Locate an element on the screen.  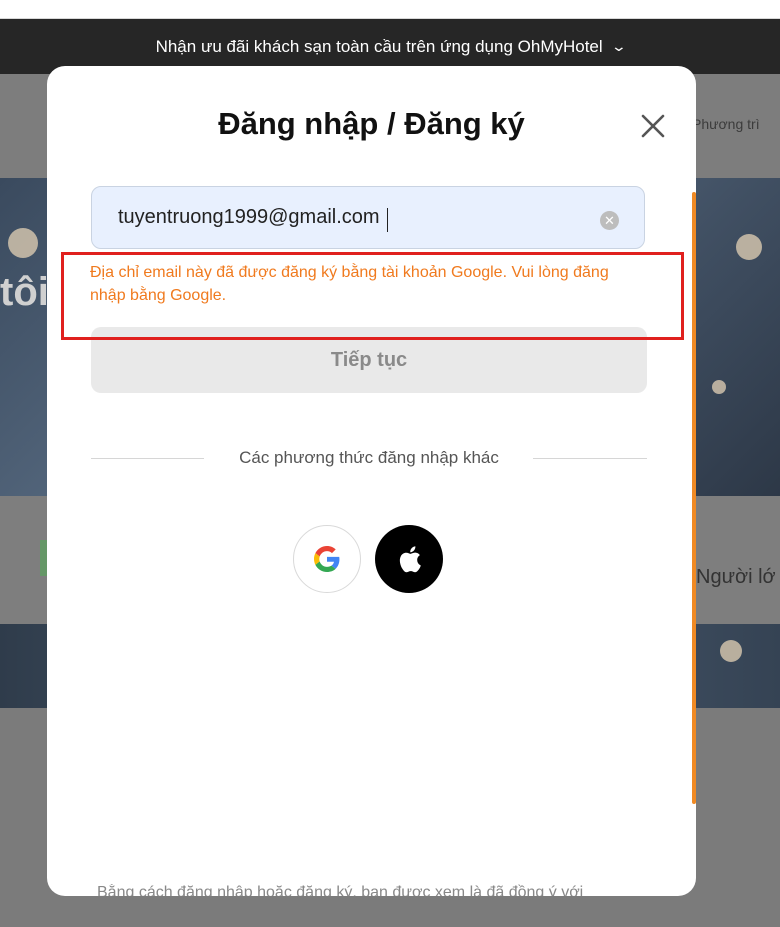
text-caret is located at coordinates (387, 220).